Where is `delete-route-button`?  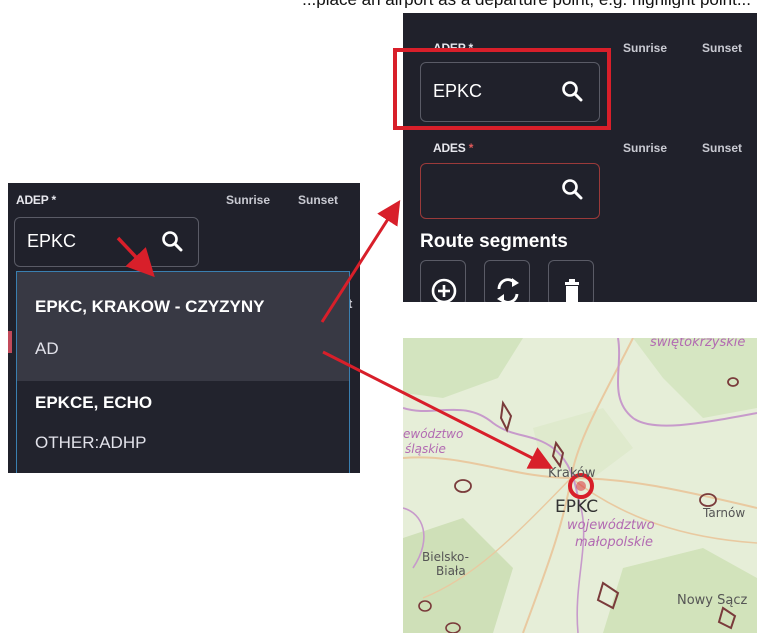 delete-route-button is located at coordinates (571, 281).